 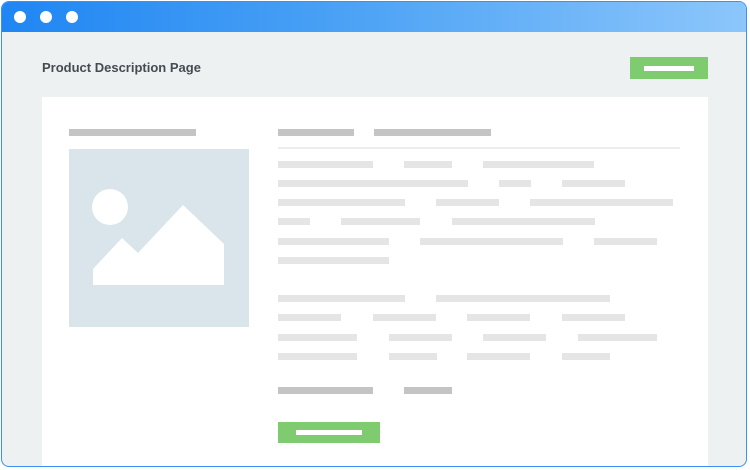 I want to click on title-bar, so click(x=374, y=17).